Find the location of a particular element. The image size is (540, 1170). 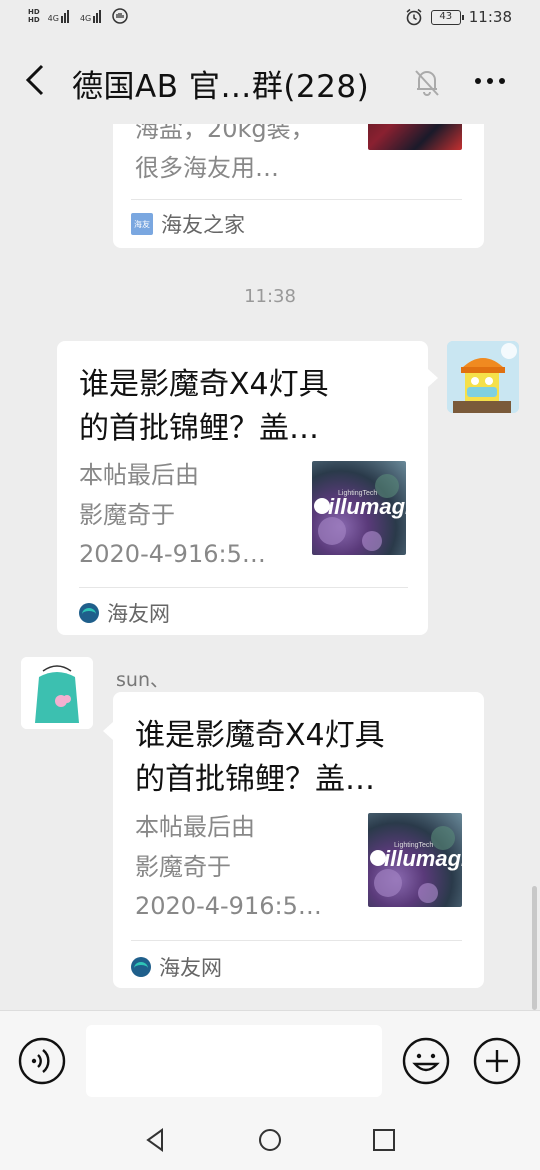

sender-name: sun、 is located at coordinates (142, 680).